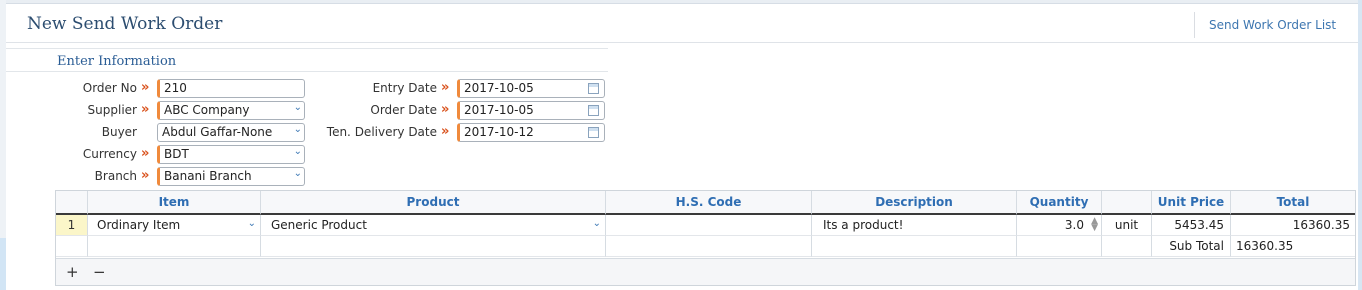 The width and height of the screenshot is (1362, 290). Describe the element at coordinates (176, 154) in the screenshot. I see `currency-value: BDT` at that location.